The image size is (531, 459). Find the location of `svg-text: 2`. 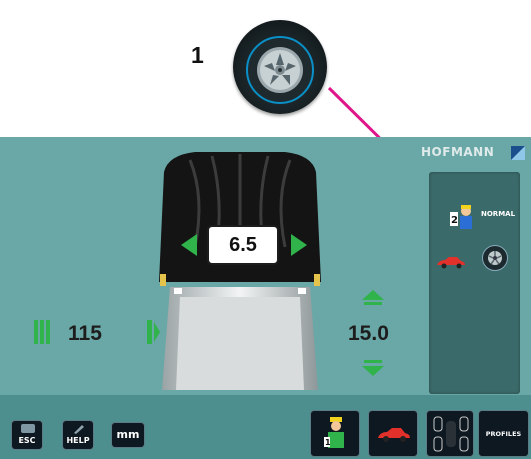

svg-text: 2 is located at coordinates (454, 220).